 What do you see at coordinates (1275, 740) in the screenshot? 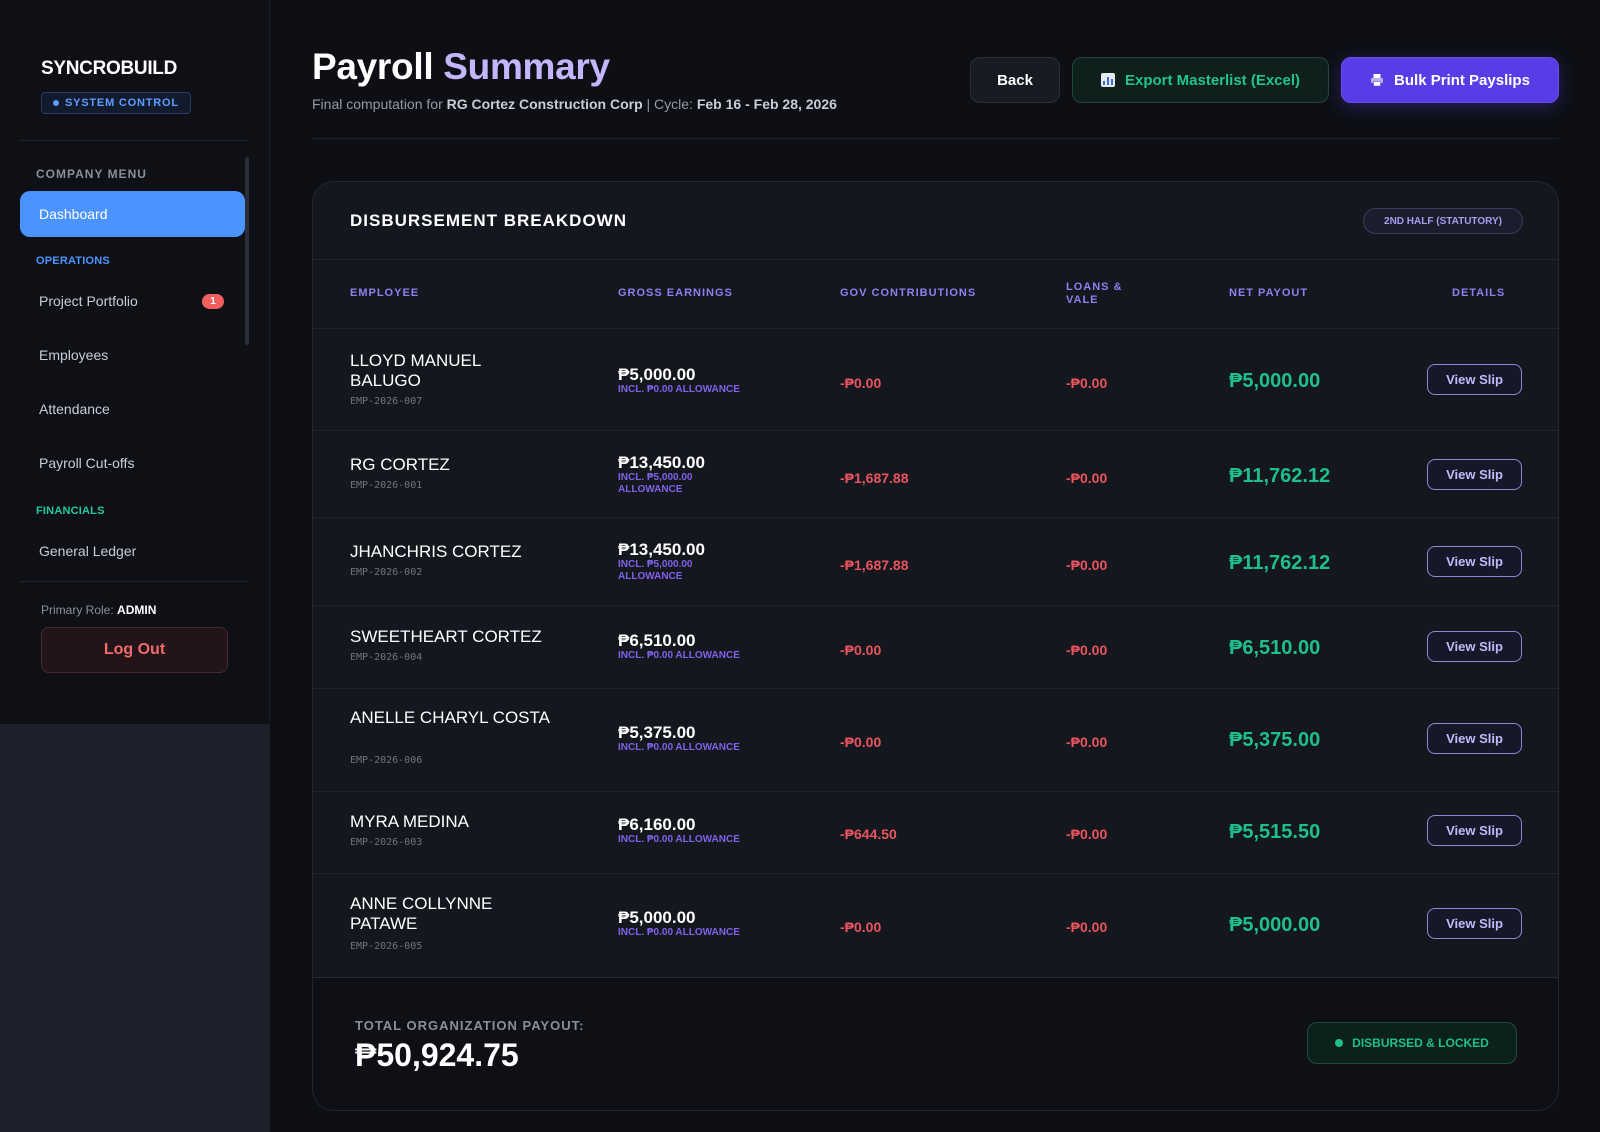
I see `net-payout: ₱5,375.00` at bounding box center [1275, 740].